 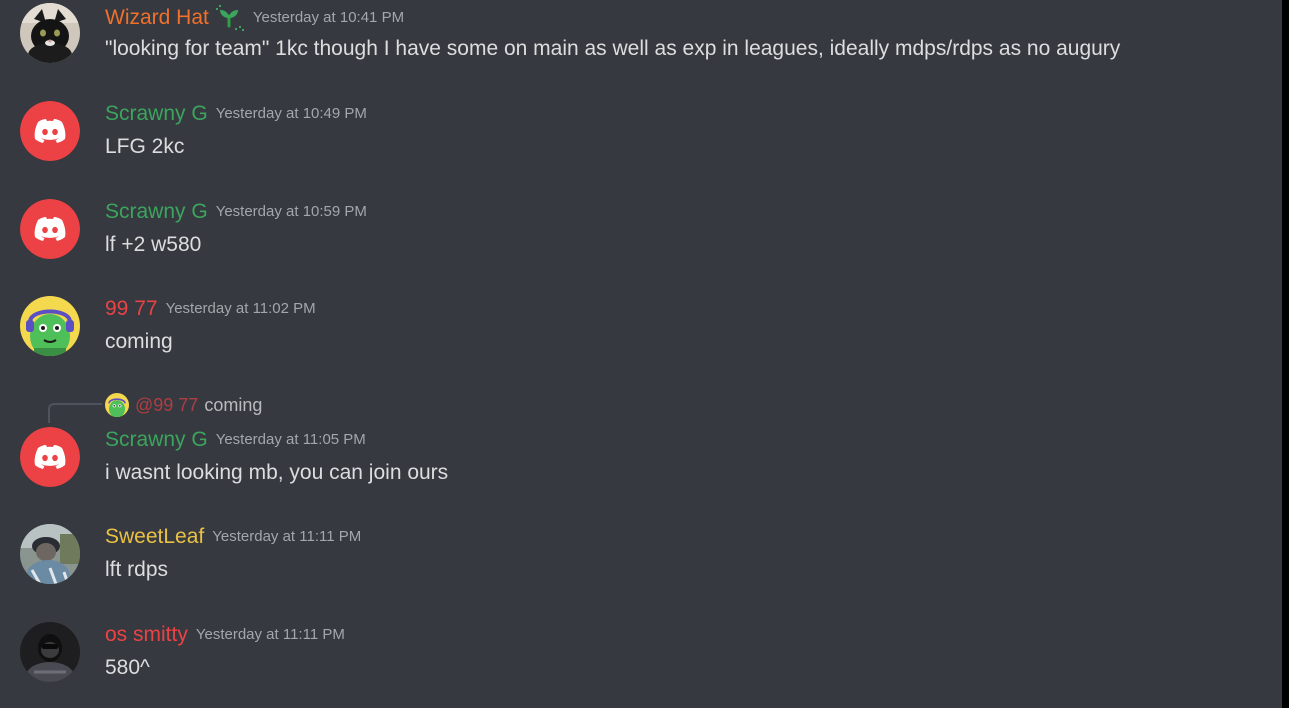 I want to click on message-content: lft rdps, so click(x=137, y=569).